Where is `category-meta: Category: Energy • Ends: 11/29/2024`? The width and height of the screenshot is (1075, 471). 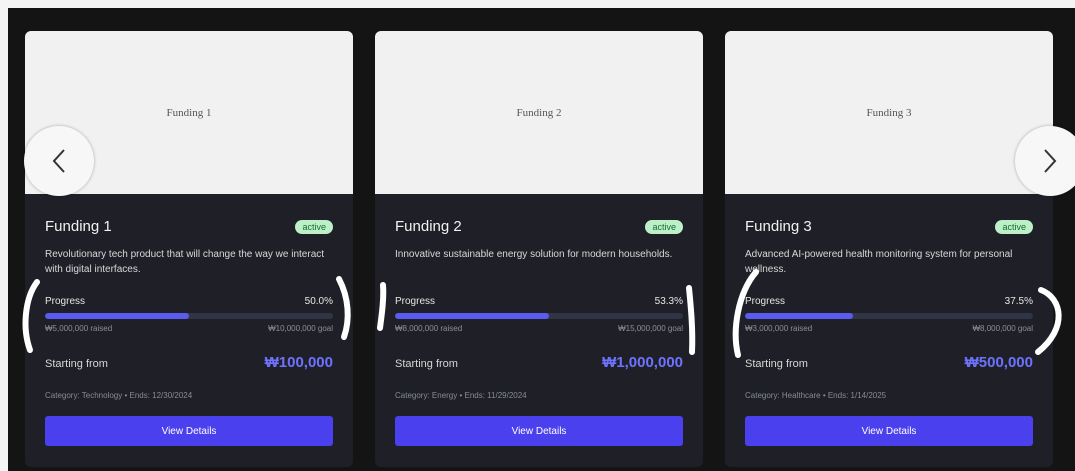 category-meta: Category: Energy • Ends: 11/29/2024 is located at coordinates (461, 395).